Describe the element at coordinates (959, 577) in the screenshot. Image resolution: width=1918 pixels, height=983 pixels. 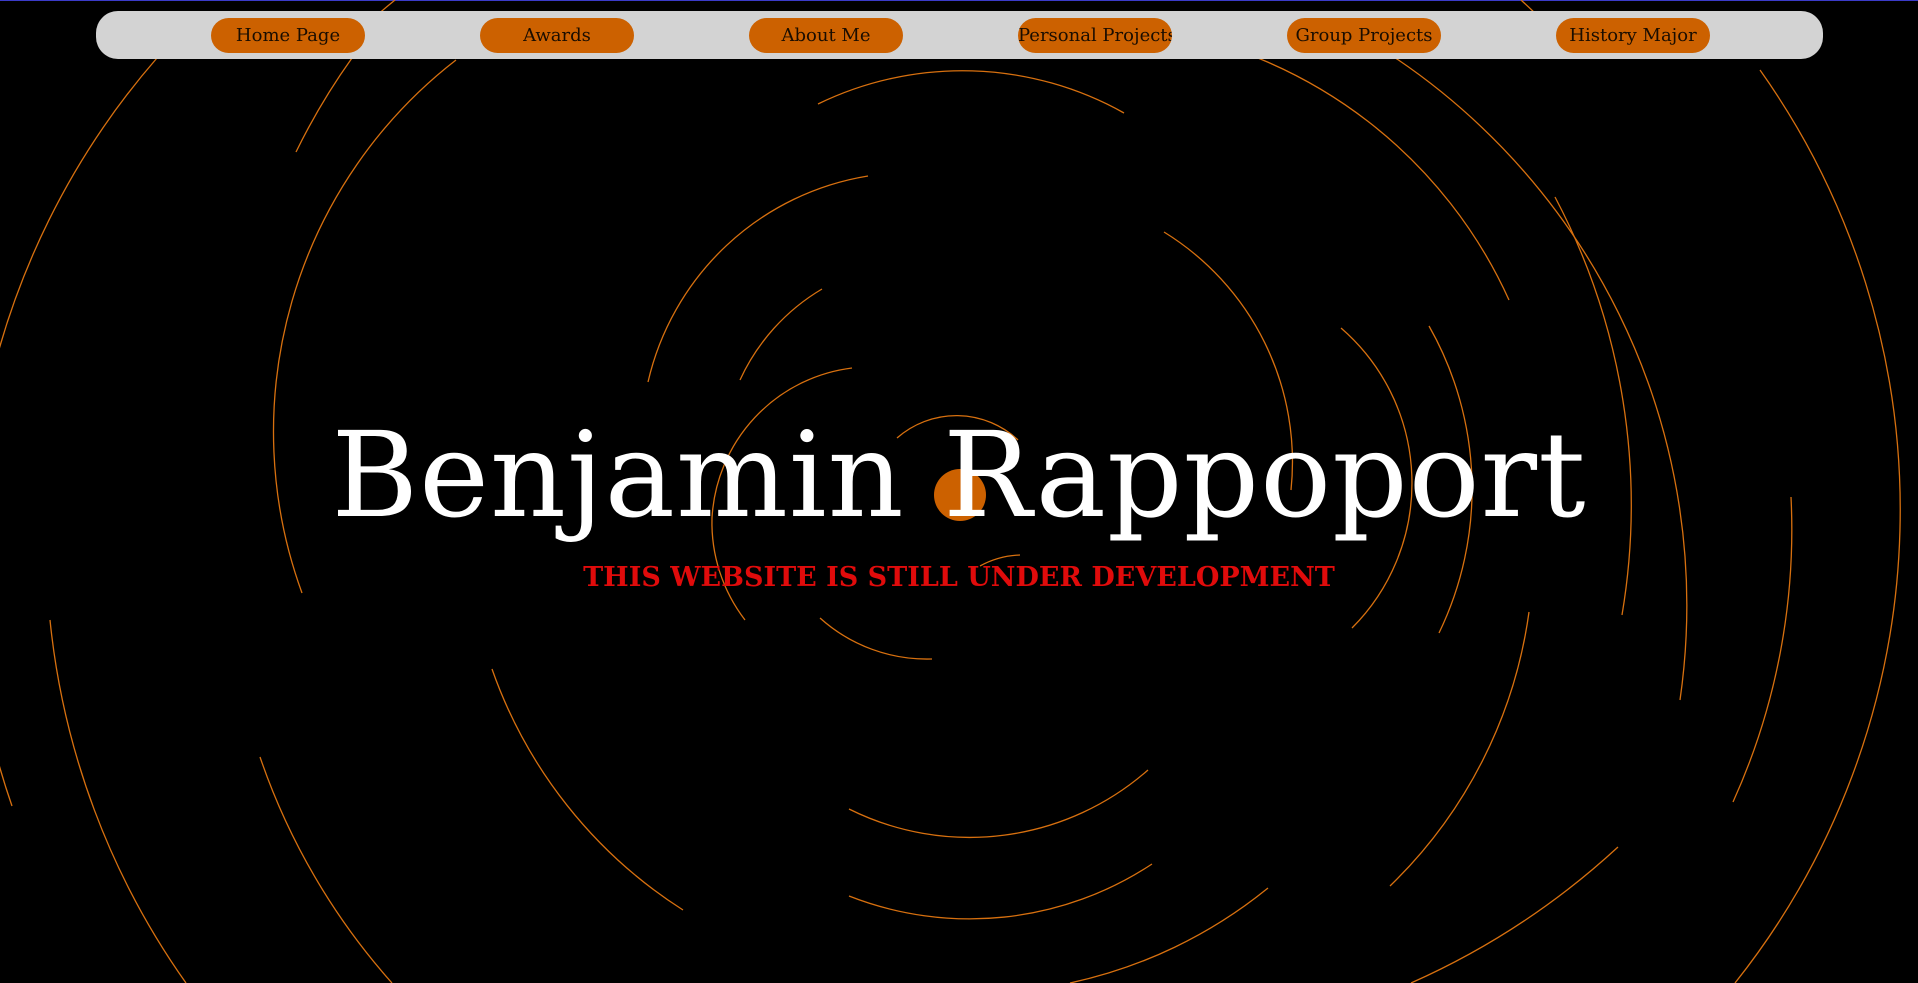
I see `under-development-notice: THIS WEBSITE IS STILL UNDER DEVELOPMENT` at that location.